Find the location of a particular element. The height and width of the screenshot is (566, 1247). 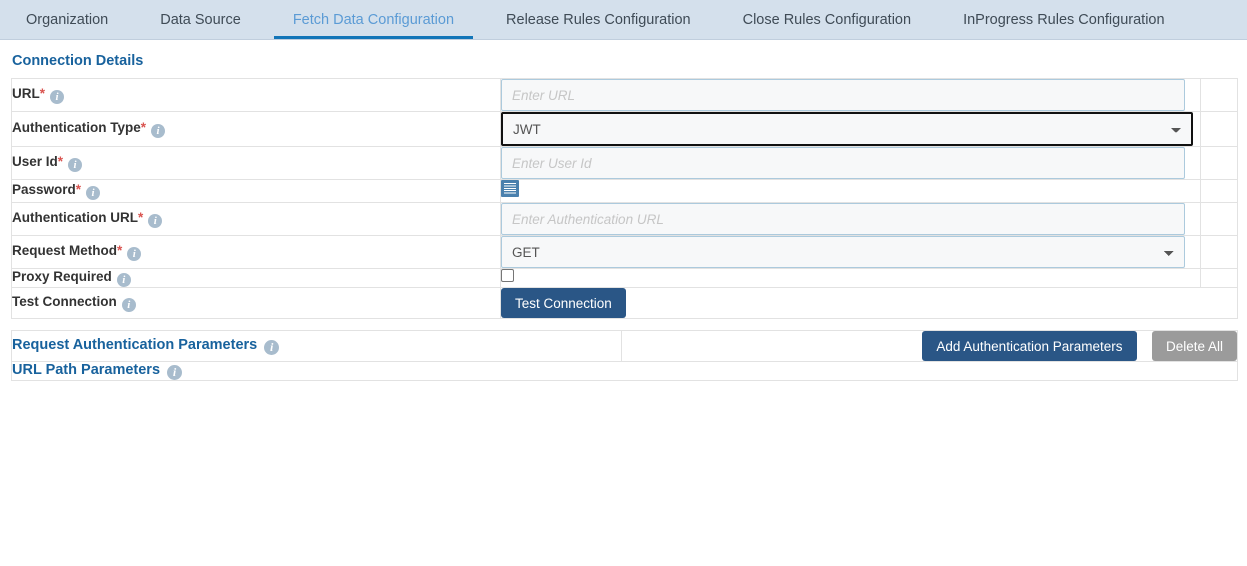

label-cell-password: Password* i is located at coordinates (256, 191).